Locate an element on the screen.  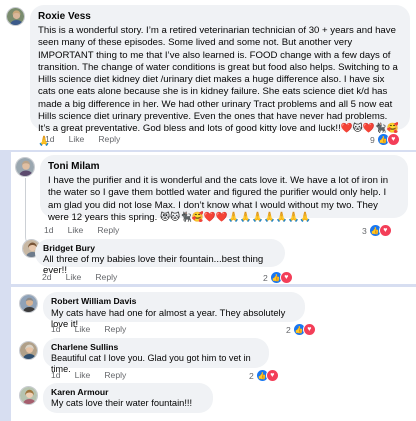
comment-text: My cats love their water fountain!!! is located at coordinates (122, 403).